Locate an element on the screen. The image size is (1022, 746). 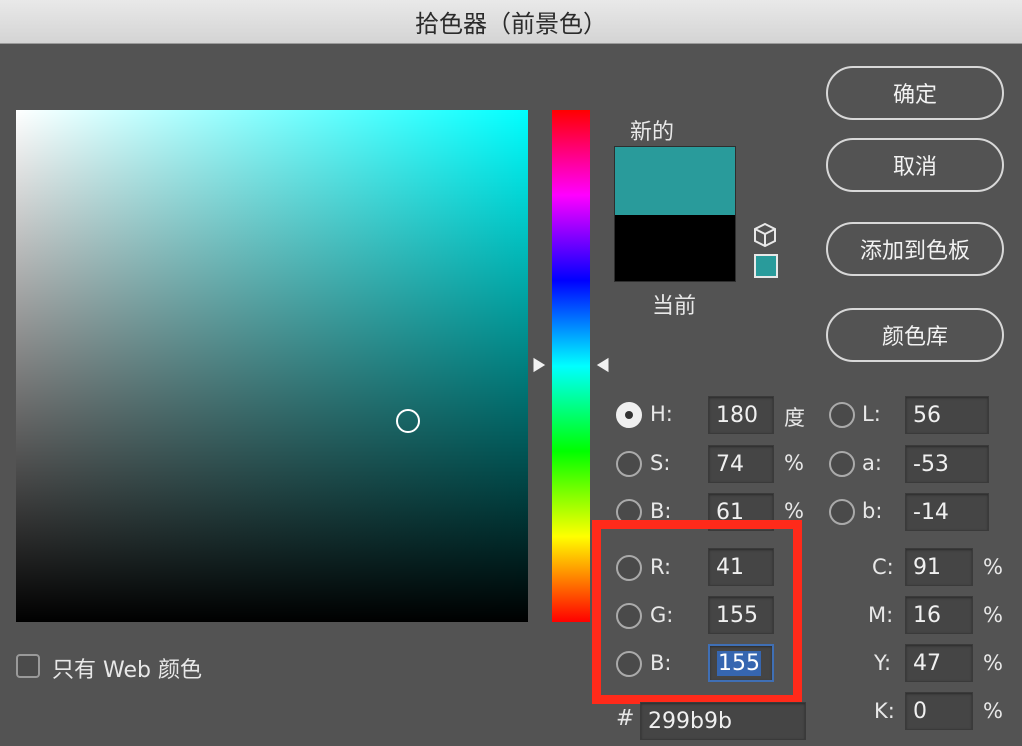
cyan-label: C: is located at coordinates (883, 567).